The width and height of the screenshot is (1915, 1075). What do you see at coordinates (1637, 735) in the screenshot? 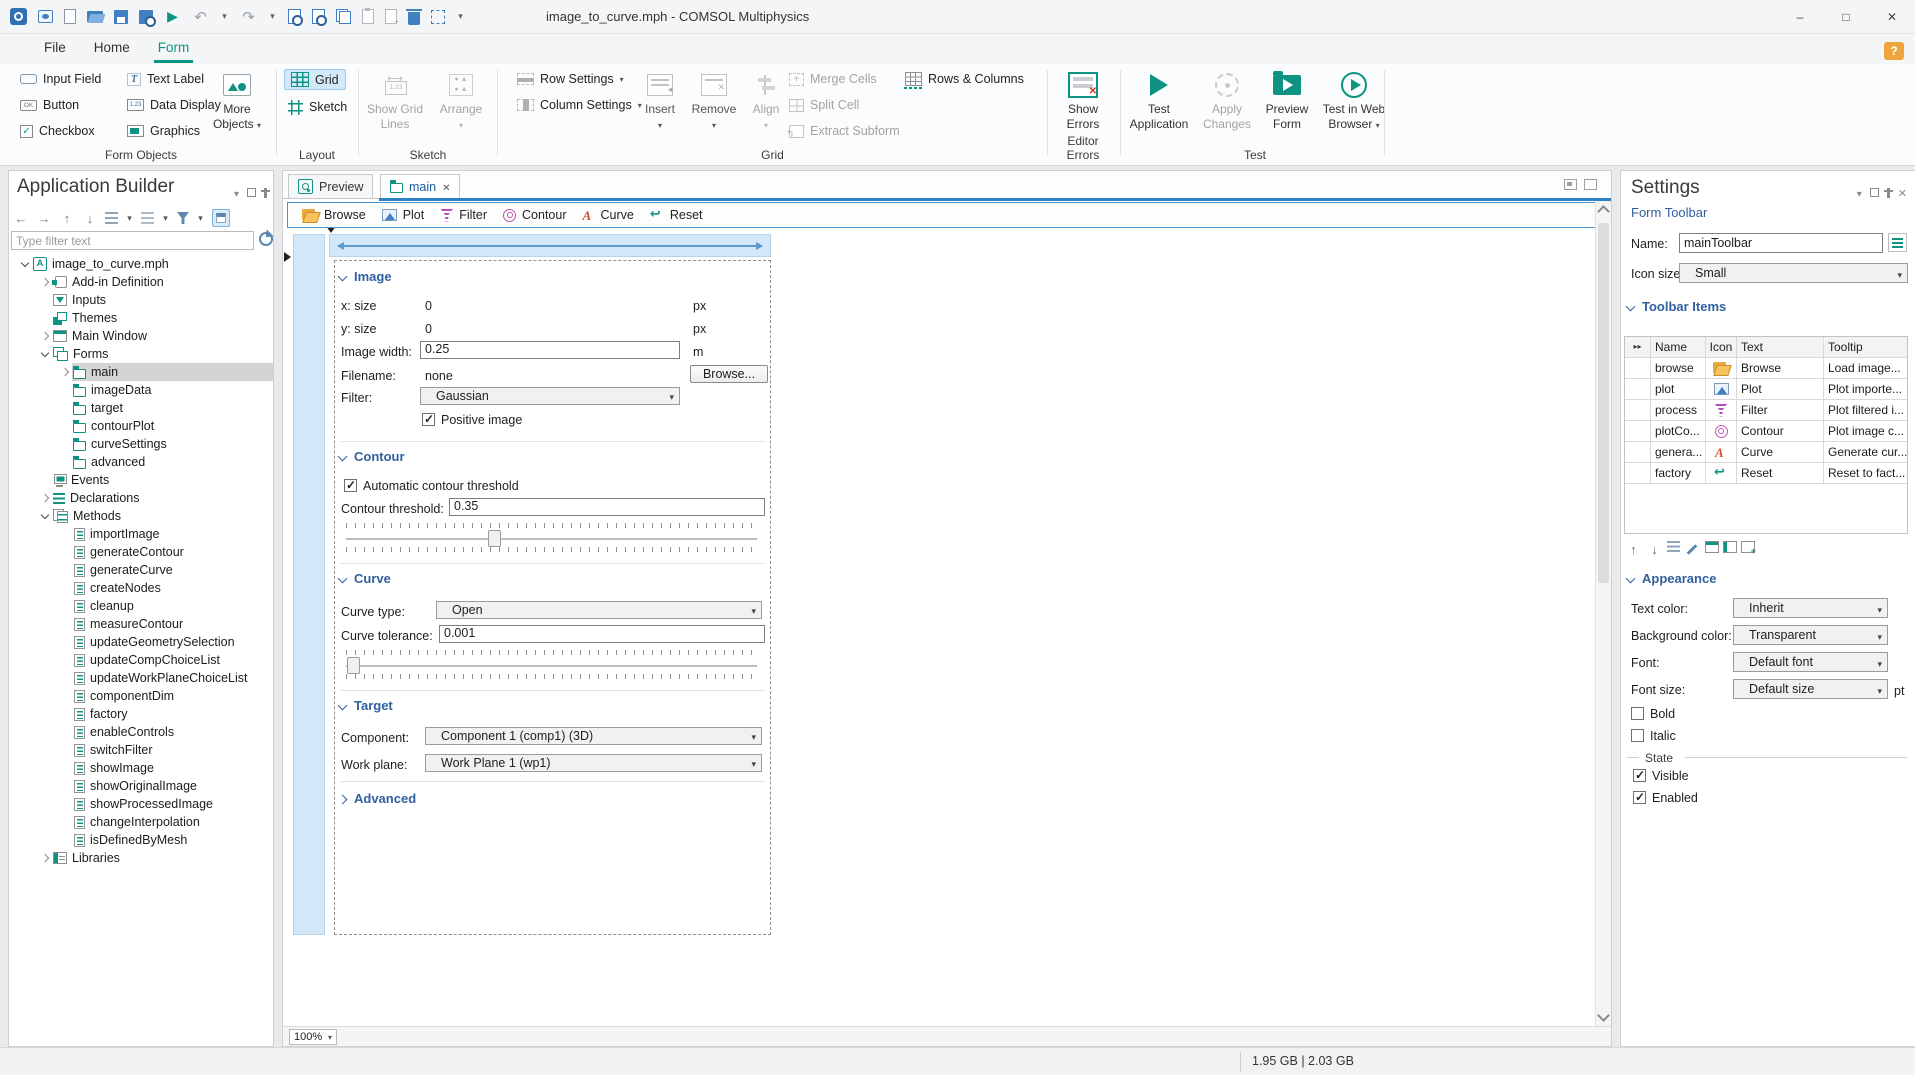
I see `italic-checkbox` at bounding box center [1637, 735].